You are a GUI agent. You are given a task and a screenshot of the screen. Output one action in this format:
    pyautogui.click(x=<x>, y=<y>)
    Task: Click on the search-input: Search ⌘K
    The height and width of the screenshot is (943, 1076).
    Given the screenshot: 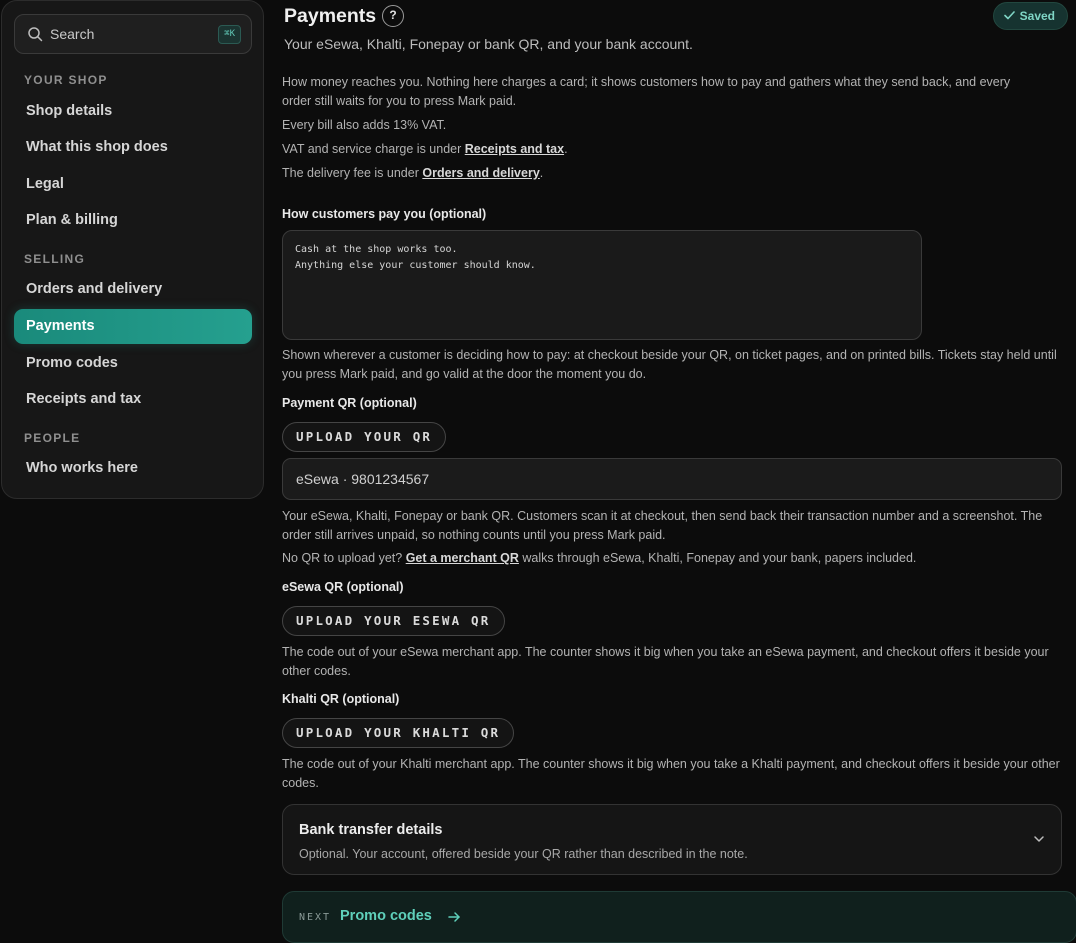 What is the action you would take?
    pyautogui.click(x=133, y=34)
    